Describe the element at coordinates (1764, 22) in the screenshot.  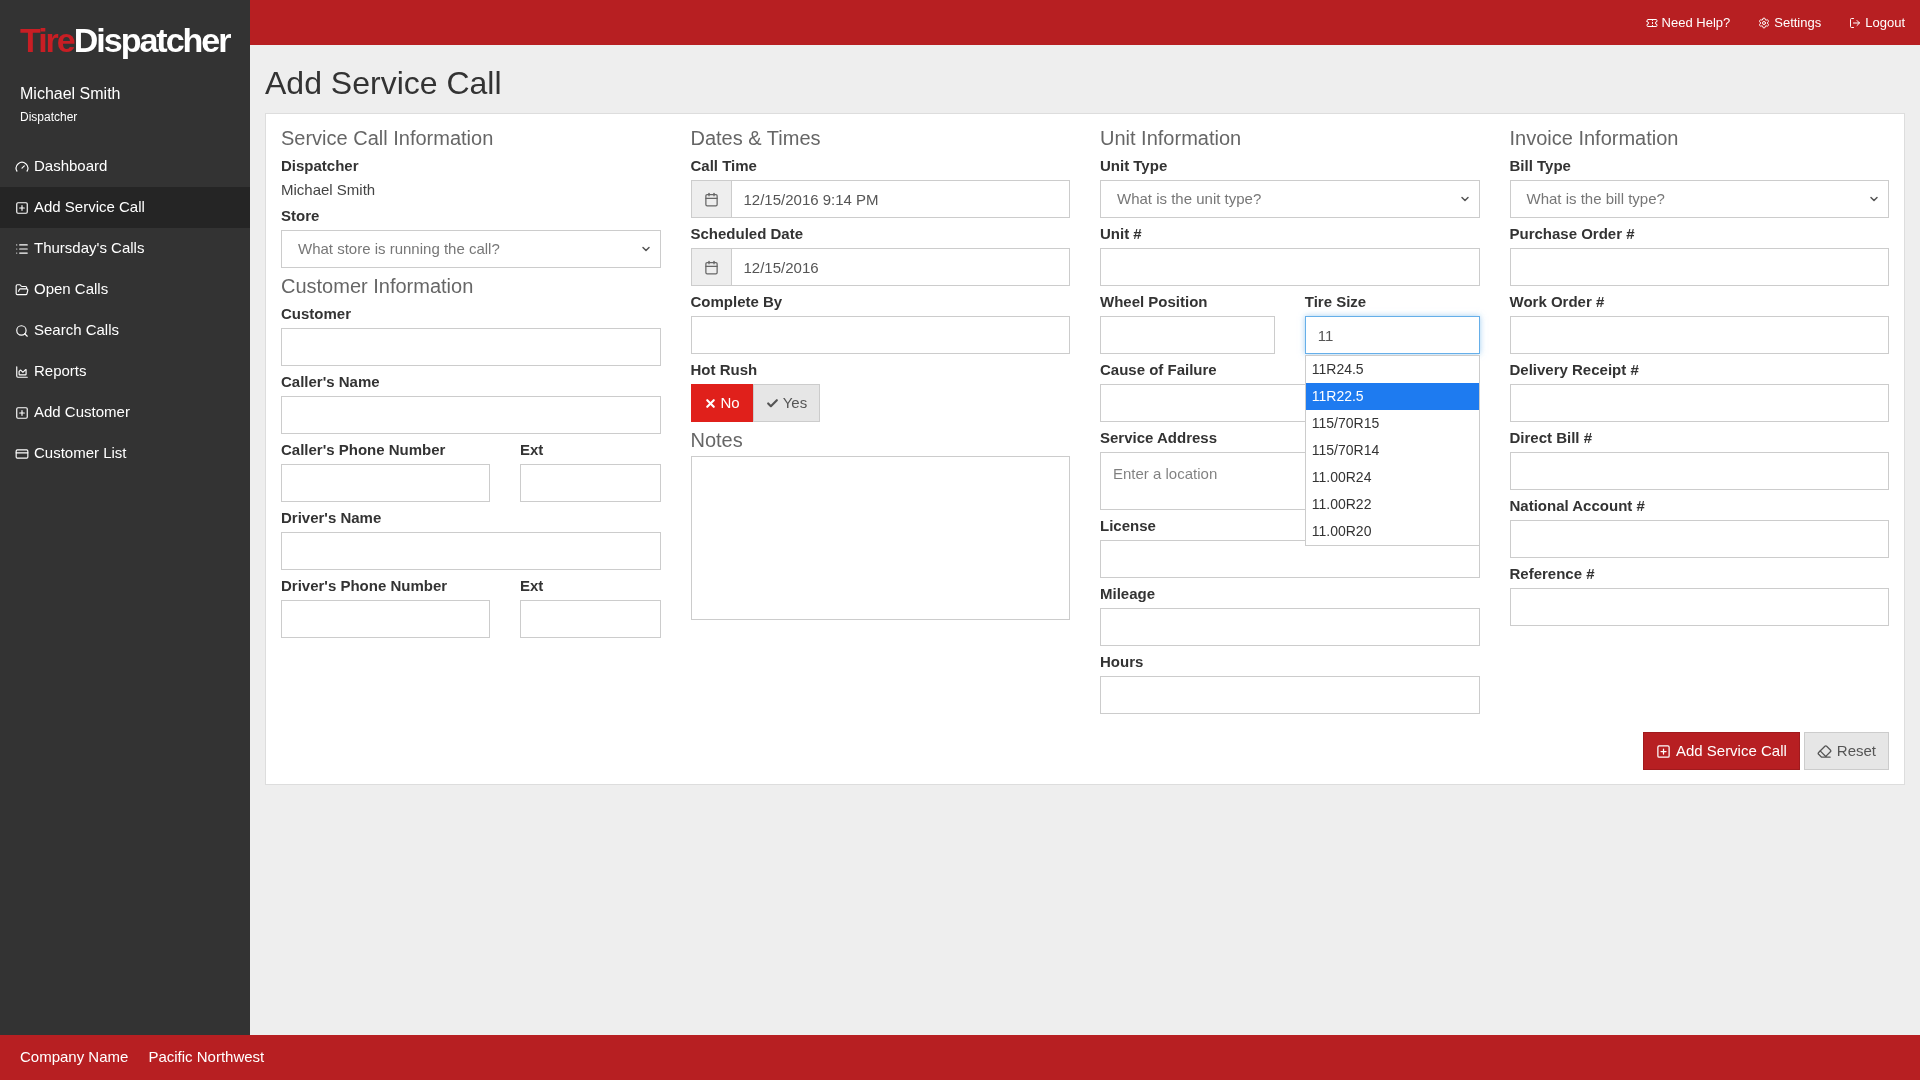
I see `settings-icon` at that location.